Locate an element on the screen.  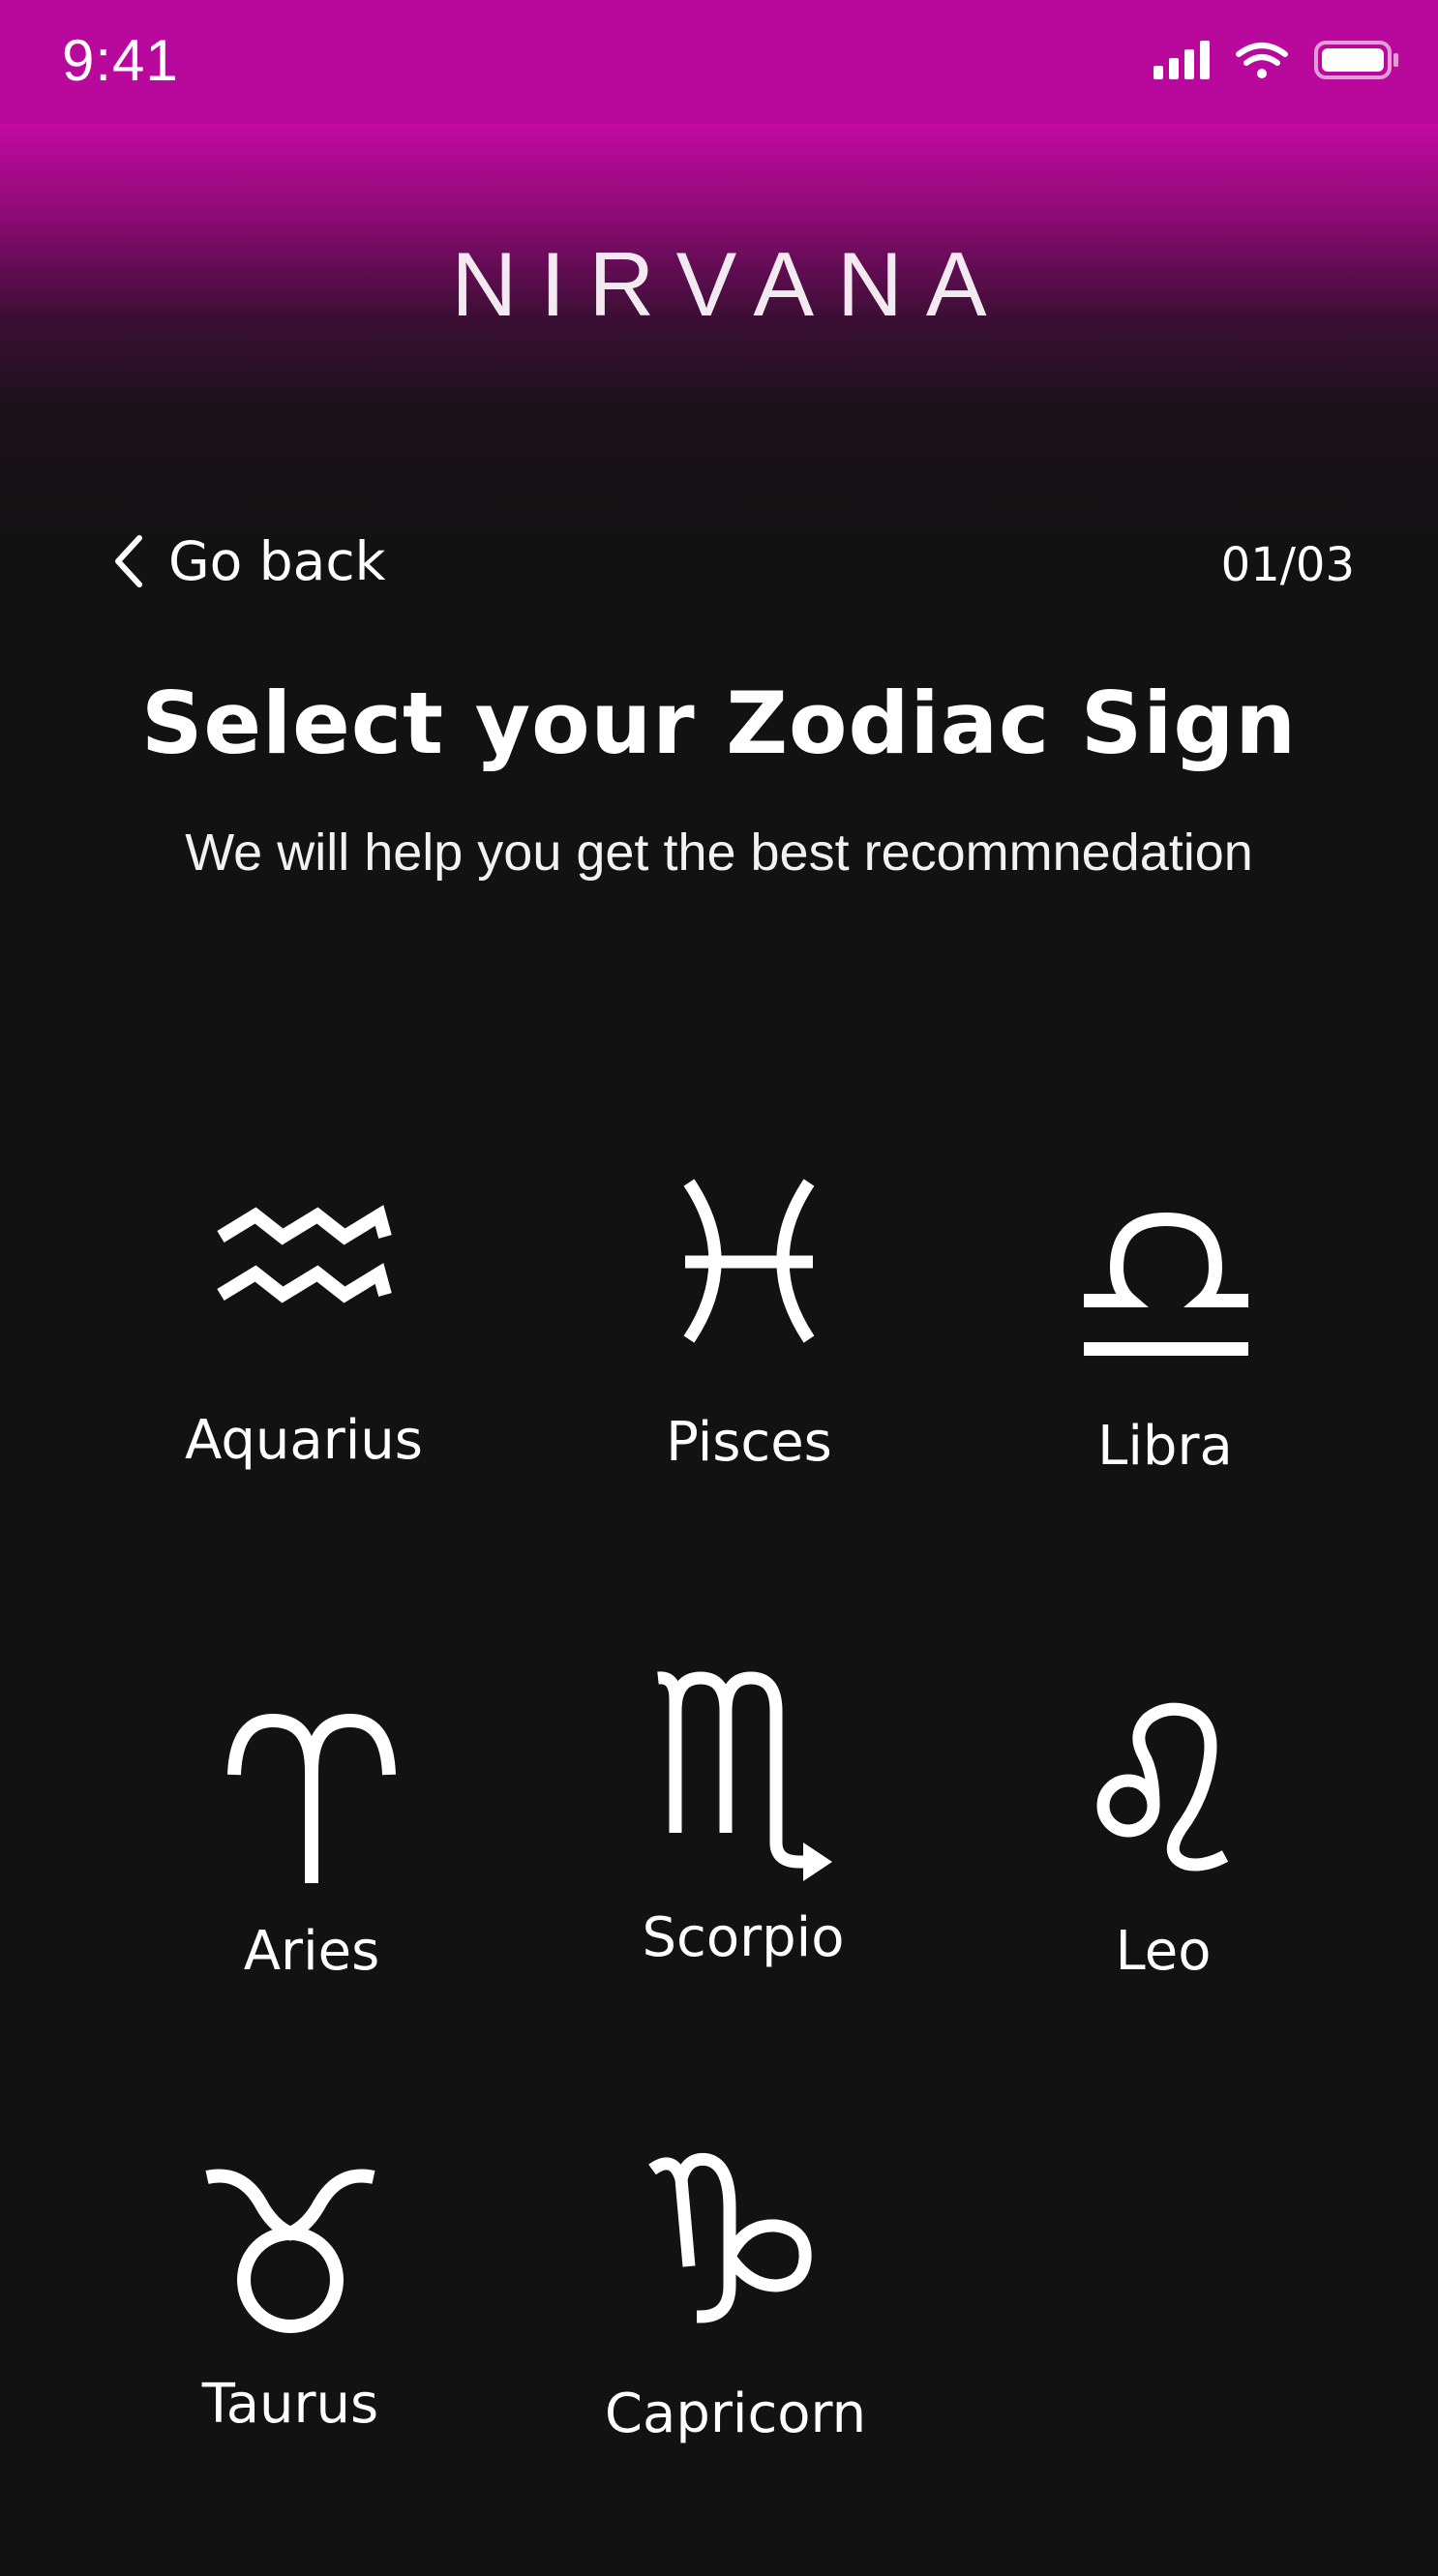
sign-label: Pisces is located at coordinates (749, 1442).